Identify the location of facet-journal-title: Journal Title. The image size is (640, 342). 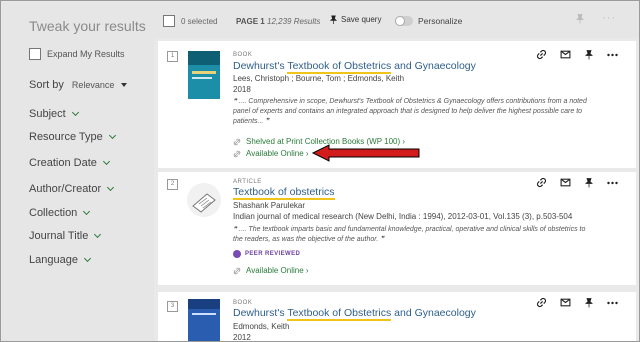
(65, 236).